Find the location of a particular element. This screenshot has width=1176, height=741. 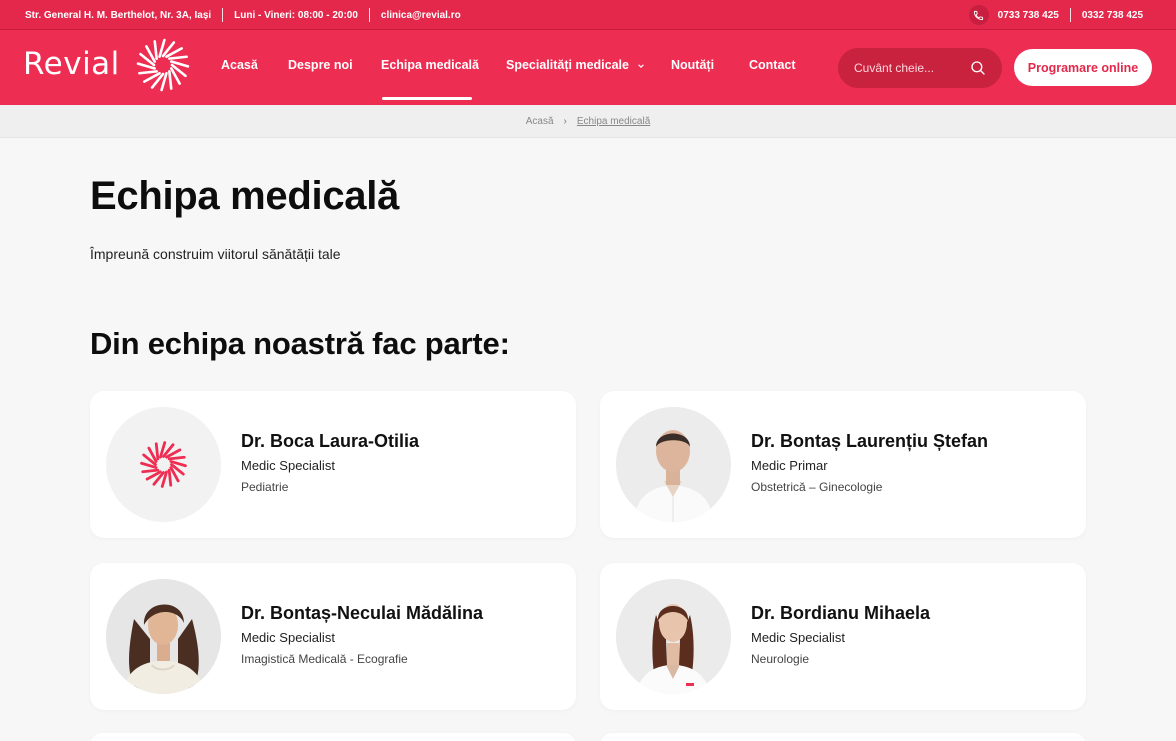

doctor-name: Dr. Bontaș Laurențiu Ștefan is located at coordinates (869, 441).